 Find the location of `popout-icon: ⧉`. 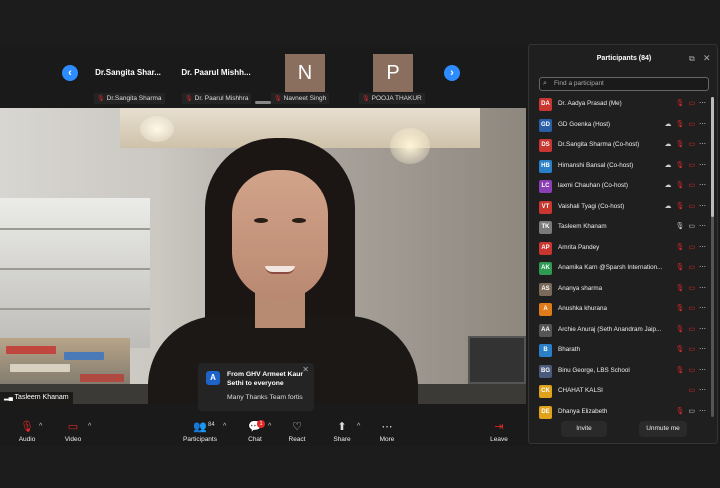

popout-icon: ⧉ is located at coordinates (692, 59).